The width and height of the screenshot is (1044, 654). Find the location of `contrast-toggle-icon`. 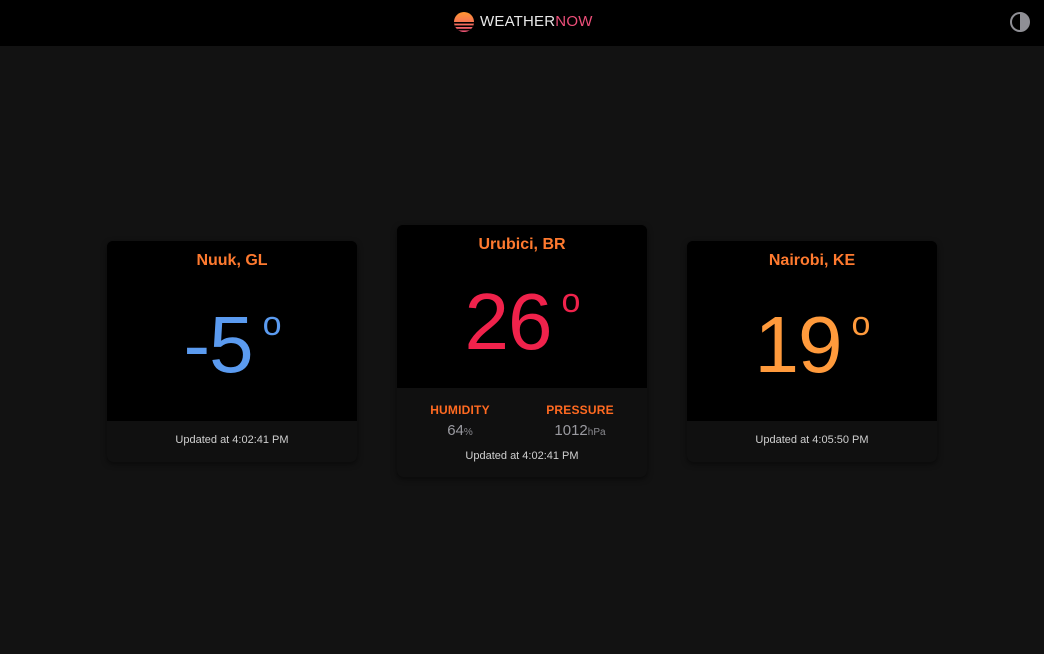

contrast-toggle-icon is located at coordinates (1020, 22).